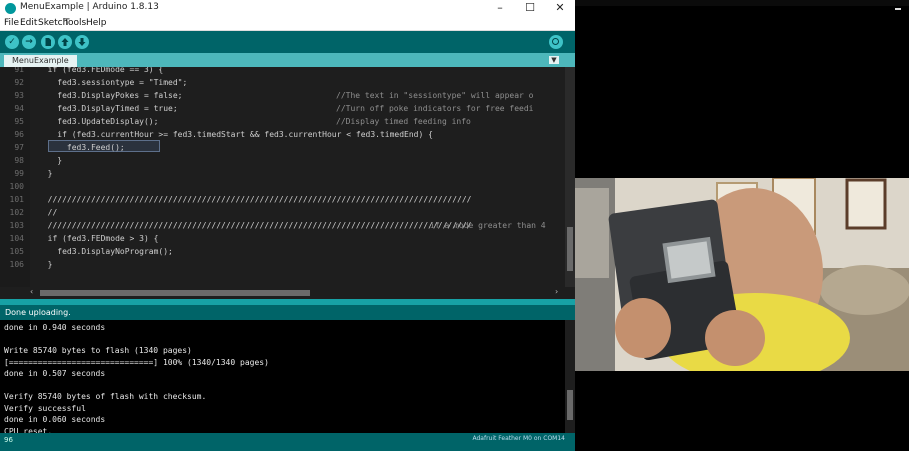 The width and height of the screenshot is (909, 451). I want to click on code-line: fed3.DisplayNoProgram();, so click(105, 251).